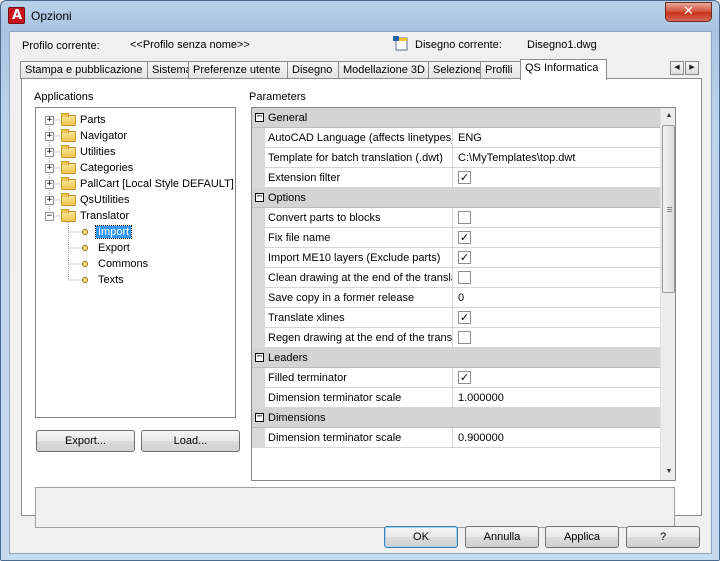 The height and width of the screenshot is (561, 720). Describe the element at coordinates (481, 398) in the screenshot. I see `property-value: 1.000000` at that location.